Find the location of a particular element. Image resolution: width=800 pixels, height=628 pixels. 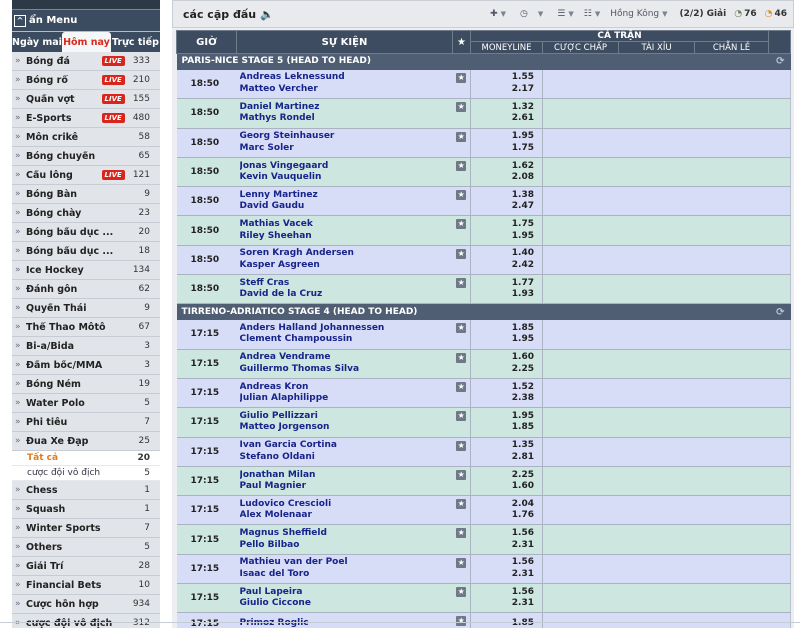

home-team: Andrea Vendrame is located at coordinates (346, 358).